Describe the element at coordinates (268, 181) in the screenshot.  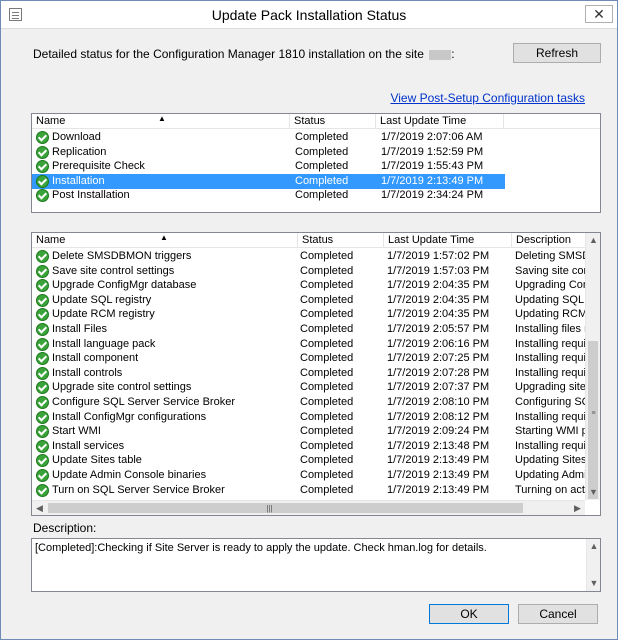
I see `list-item: Installation Completed 1/7/2019 2:13:49 PM` at that location.